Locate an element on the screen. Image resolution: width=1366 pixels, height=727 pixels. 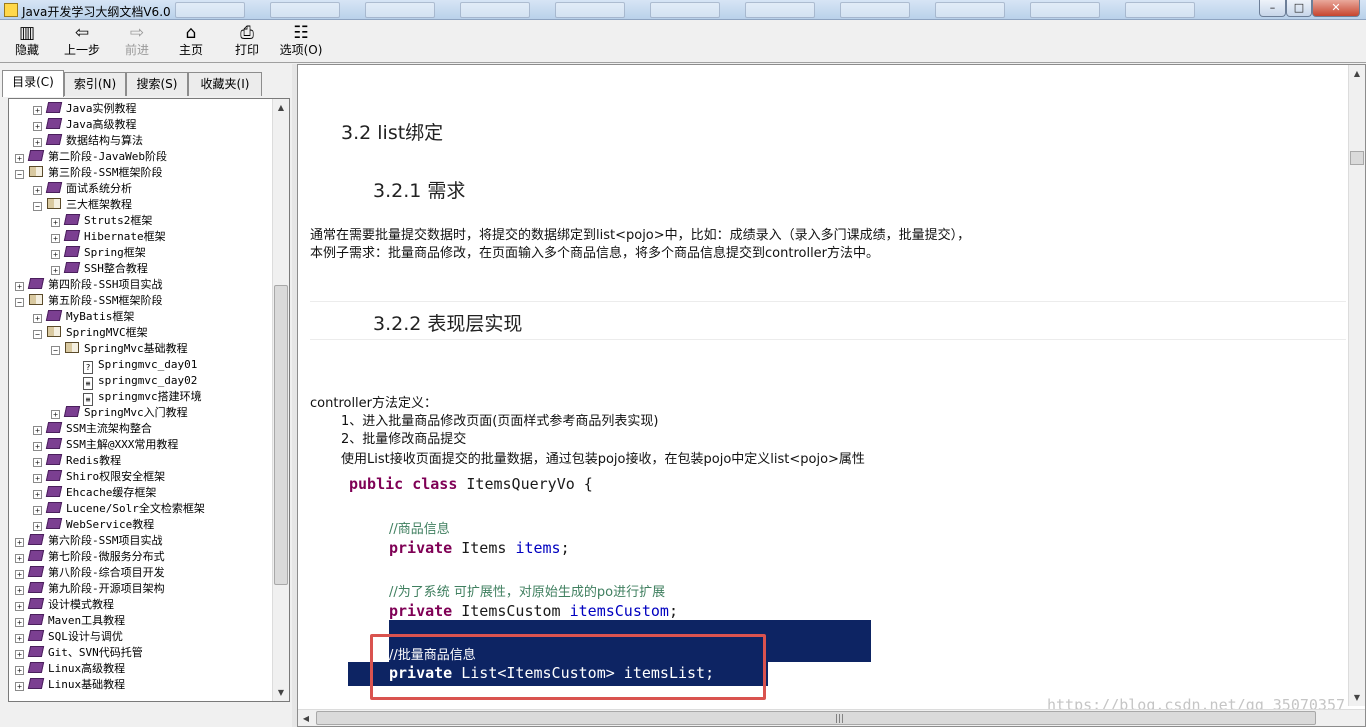
tree-item: + Git、SVN代码托管 is located at coordinates (79, 653).